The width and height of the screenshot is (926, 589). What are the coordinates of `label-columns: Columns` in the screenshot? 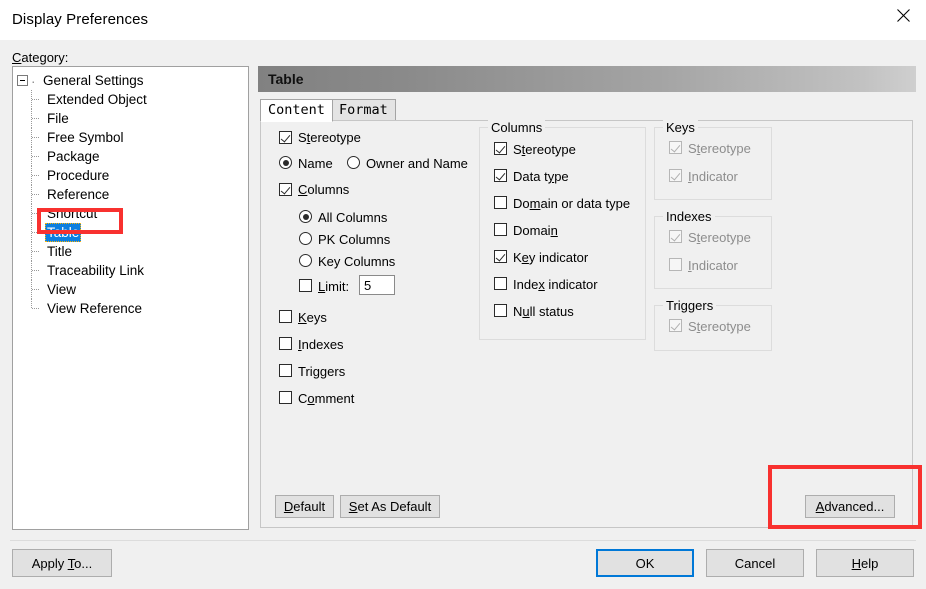 It's located at (324, 189).